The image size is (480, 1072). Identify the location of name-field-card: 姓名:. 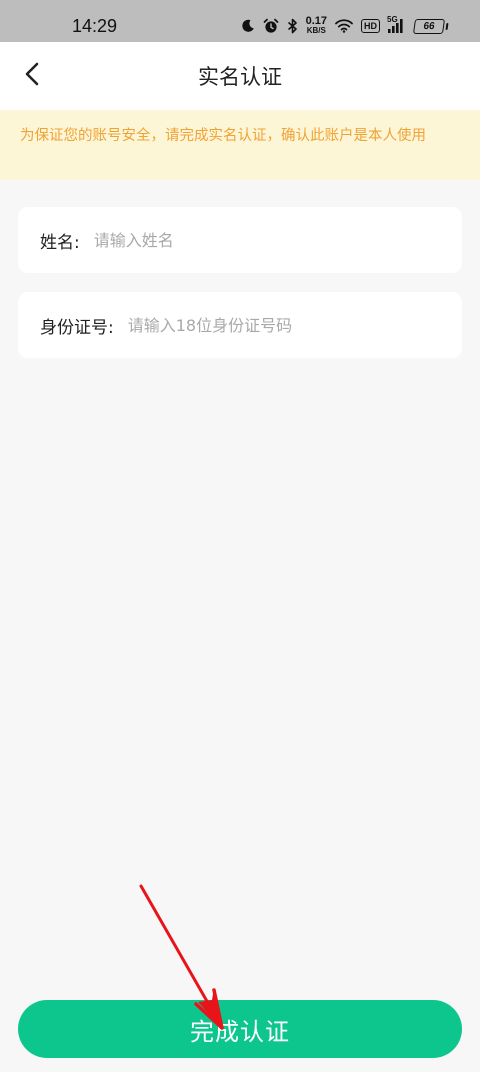
(240, 240).